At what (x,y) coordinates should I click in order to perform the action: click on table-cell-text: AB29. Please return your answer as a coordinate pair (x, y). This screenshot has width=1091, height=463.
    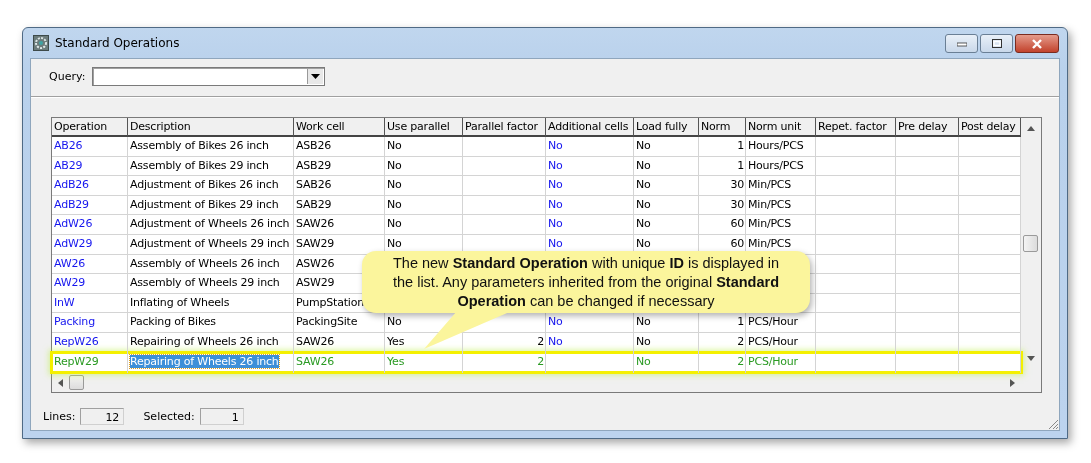
    Looking at the image, I should click on (68, 165).